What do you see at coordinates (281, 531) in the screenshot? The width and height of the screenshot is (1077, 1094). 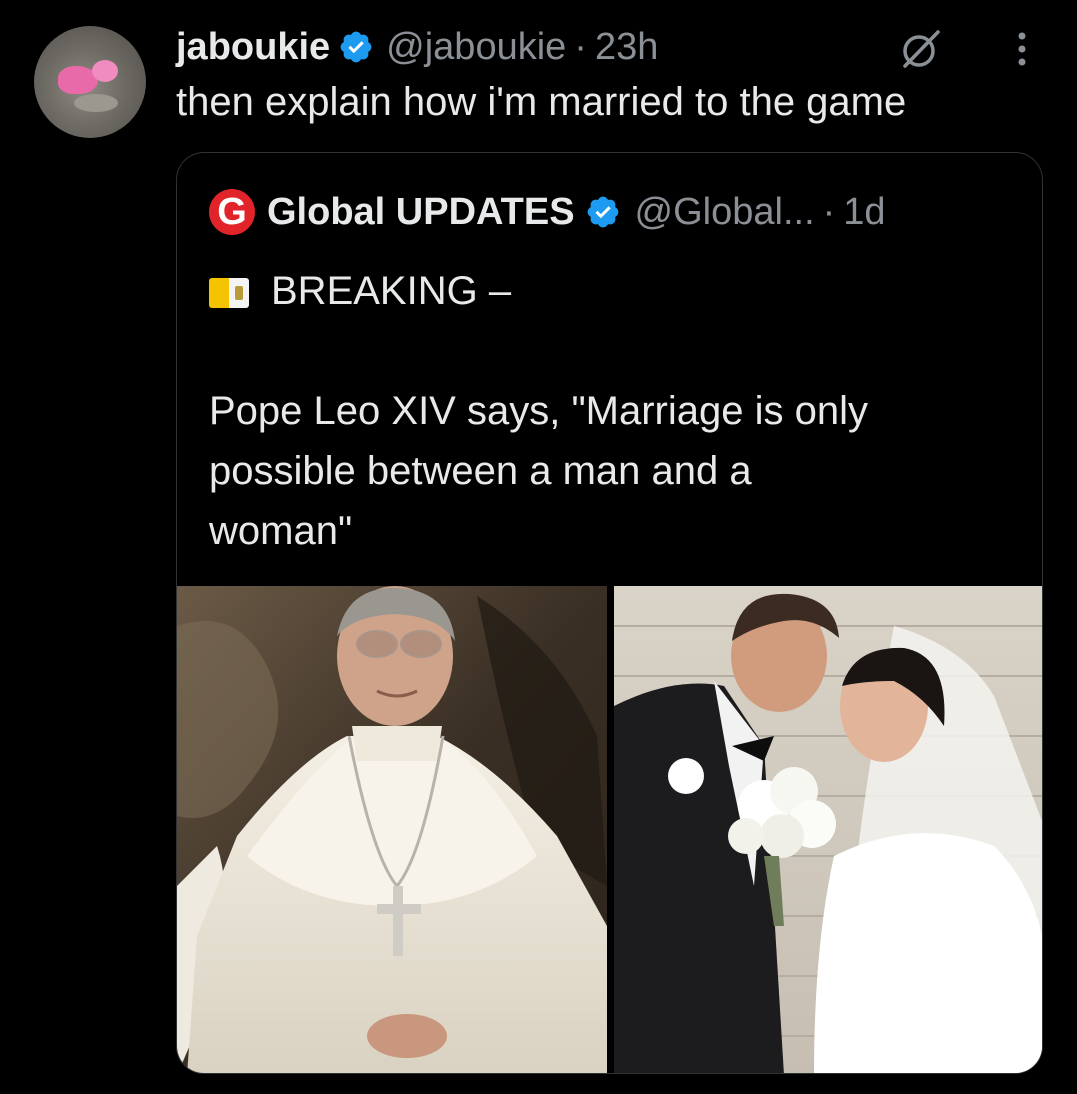 I see `quoted-line: woman"` at bounding box center [281, 531].